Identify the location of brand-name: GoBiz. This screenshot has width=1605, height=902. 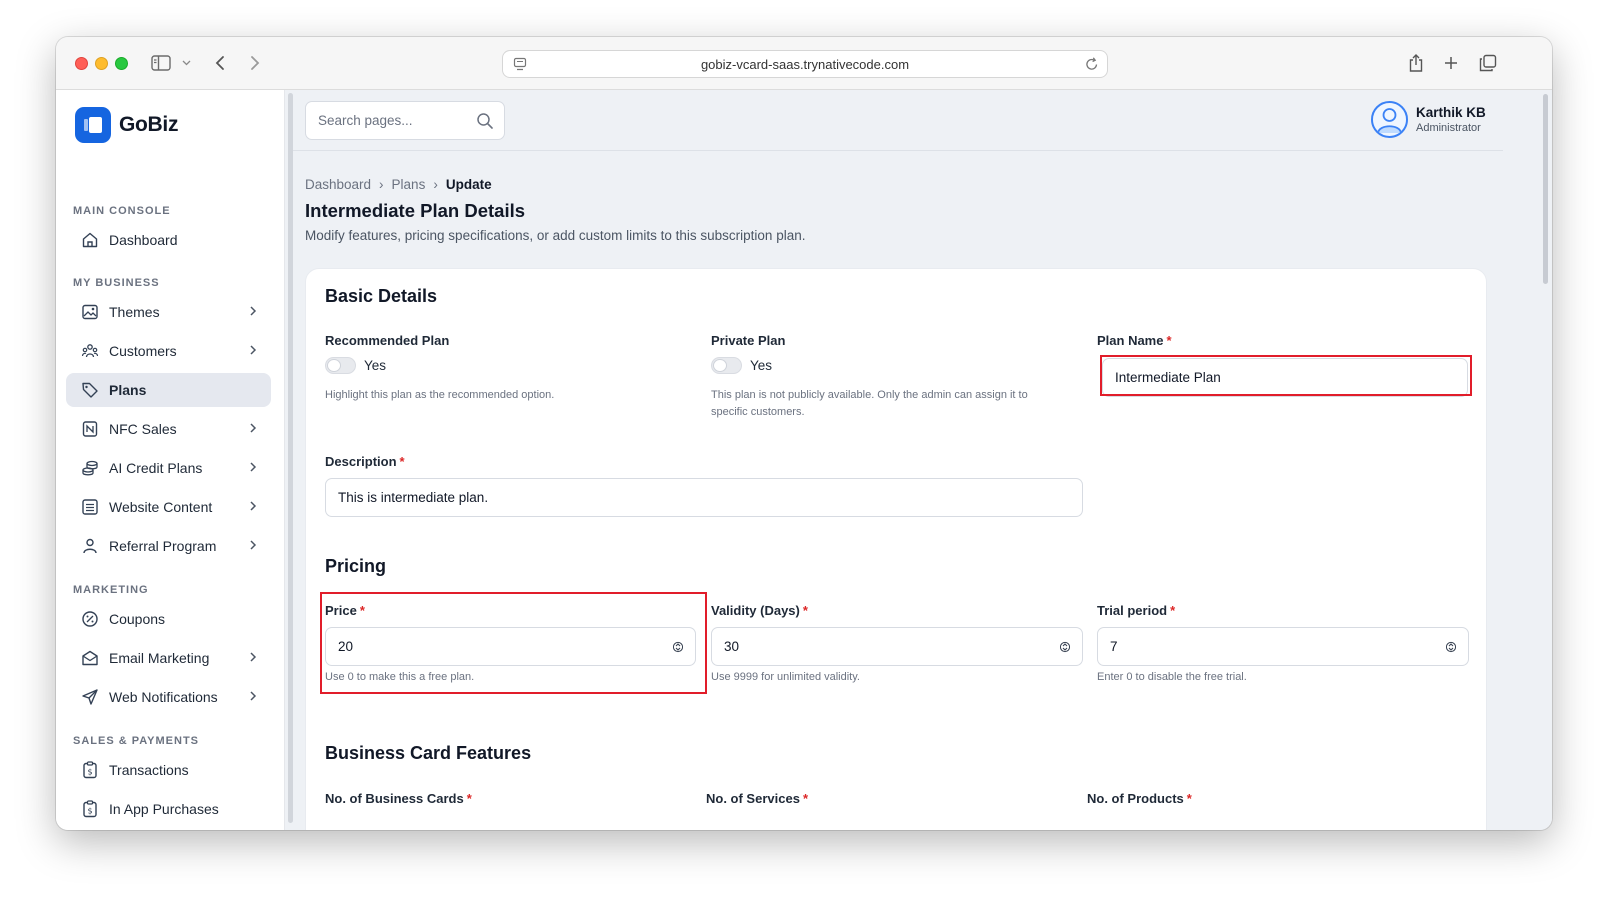
(149, 124).